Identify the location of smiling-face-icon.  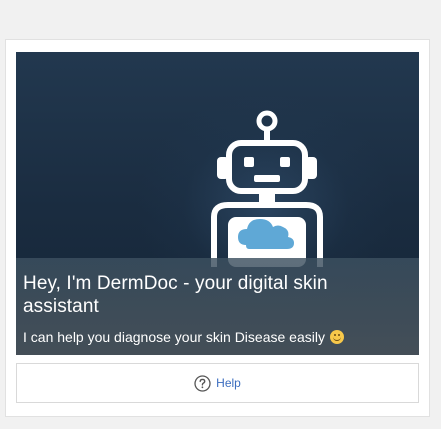
(336, 337).